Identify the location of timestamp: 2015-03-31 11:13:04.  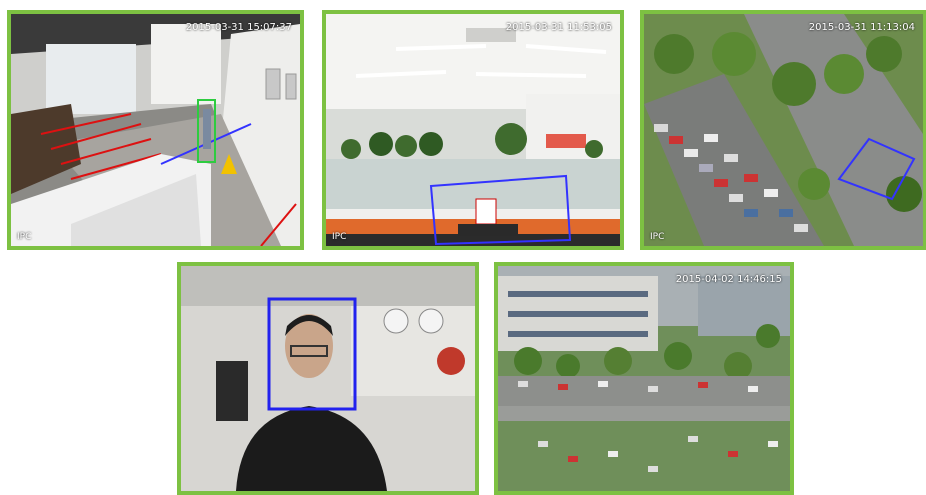
(861, 27).